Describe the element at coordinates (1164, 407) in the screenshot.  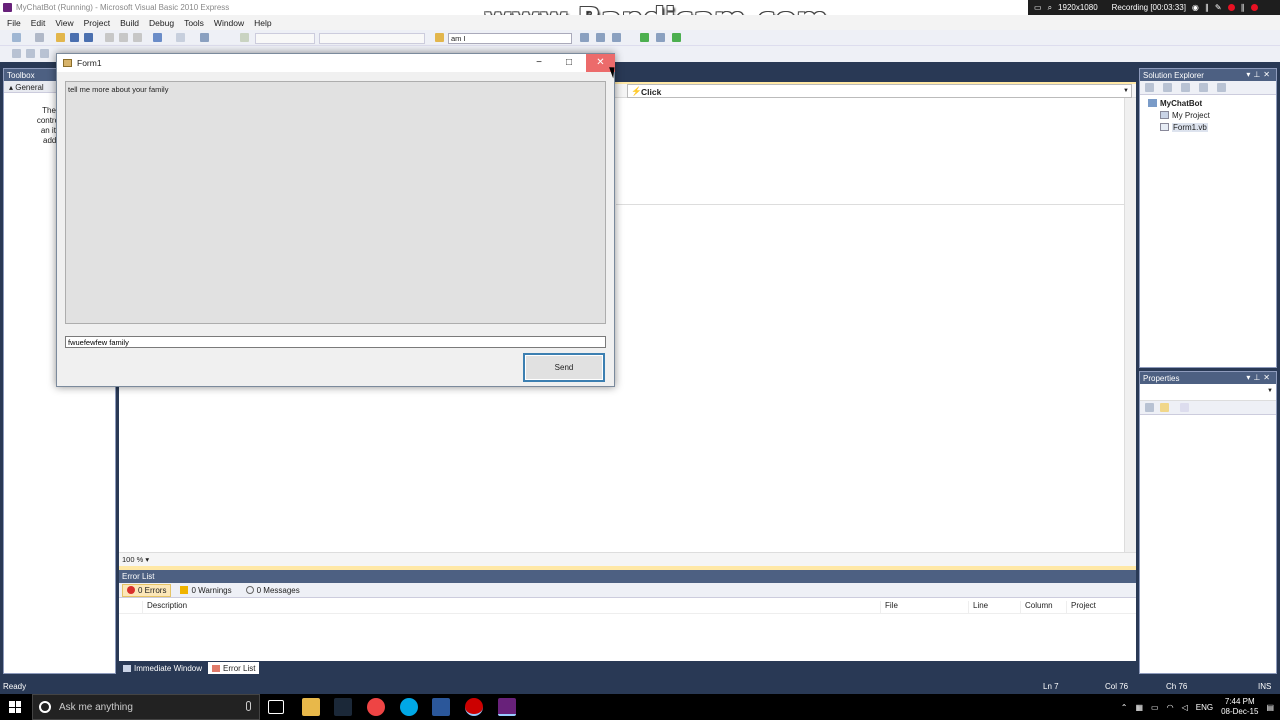
I see `alphabetical-icon` at that location.